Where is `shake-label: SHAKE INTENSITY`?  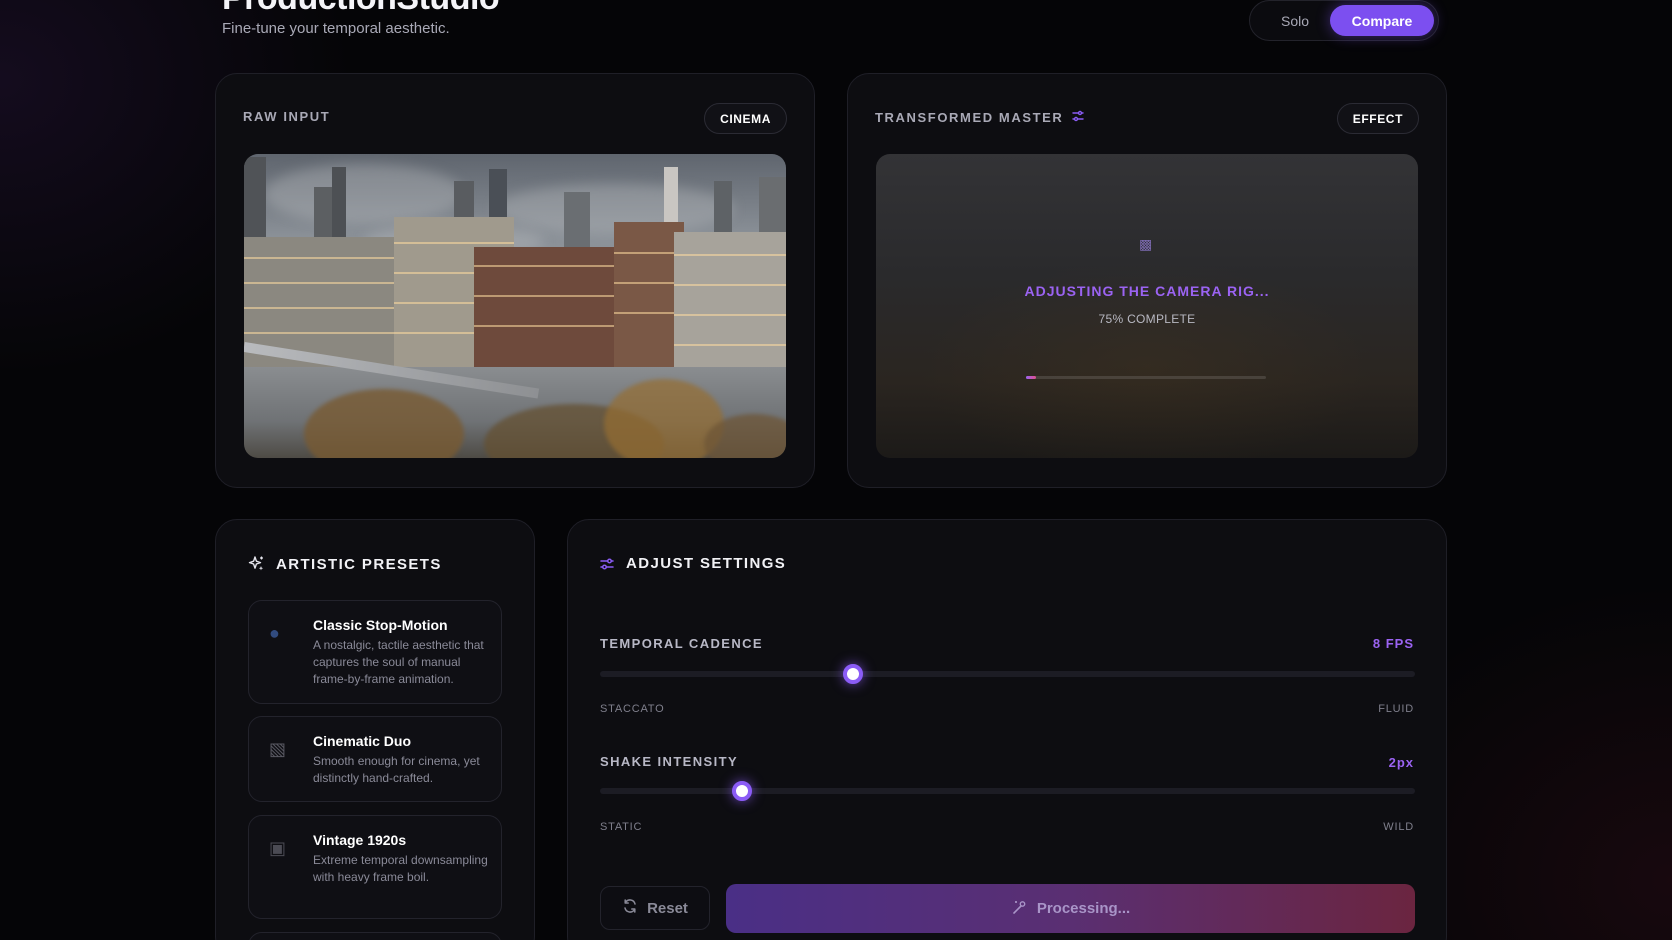 shake-label: SHAKE INTENSITY is located at coordinates (669, 761).